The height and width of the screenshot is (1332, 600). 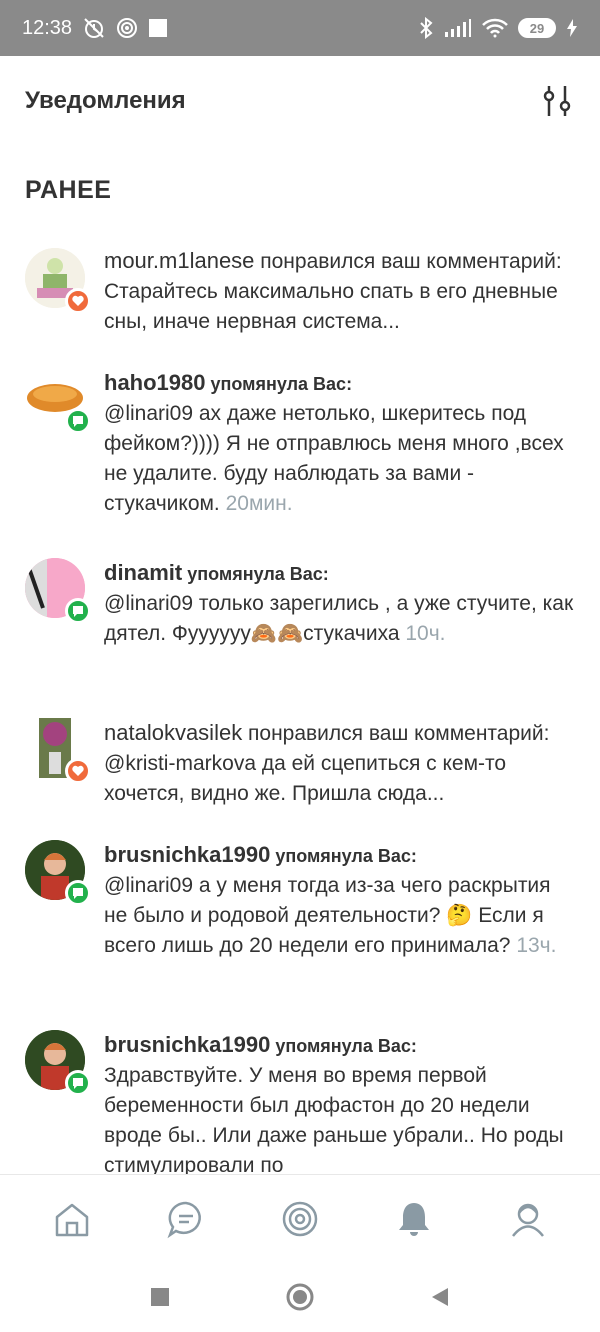 What do you see at coordinates (426, 28) in the screenshot?
I see `bluetooth-icon` at bounding box center [426, 28].